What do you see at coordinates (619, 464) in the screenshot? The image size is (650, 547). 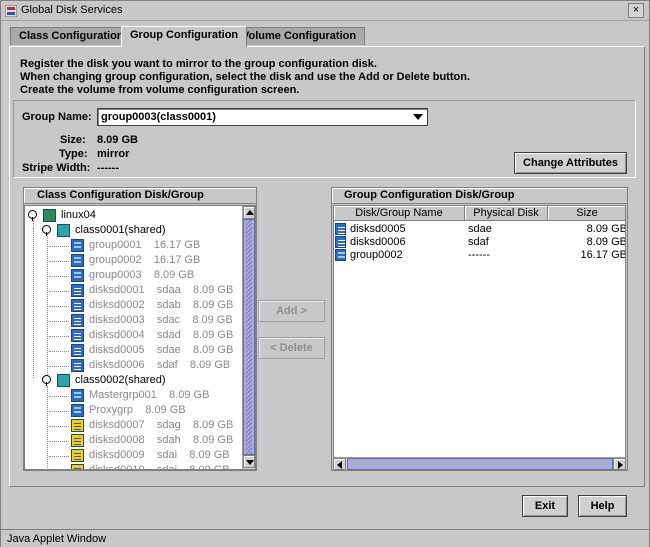 I see `scroll-right-arrow-icon` at bounding box center [619, 464].